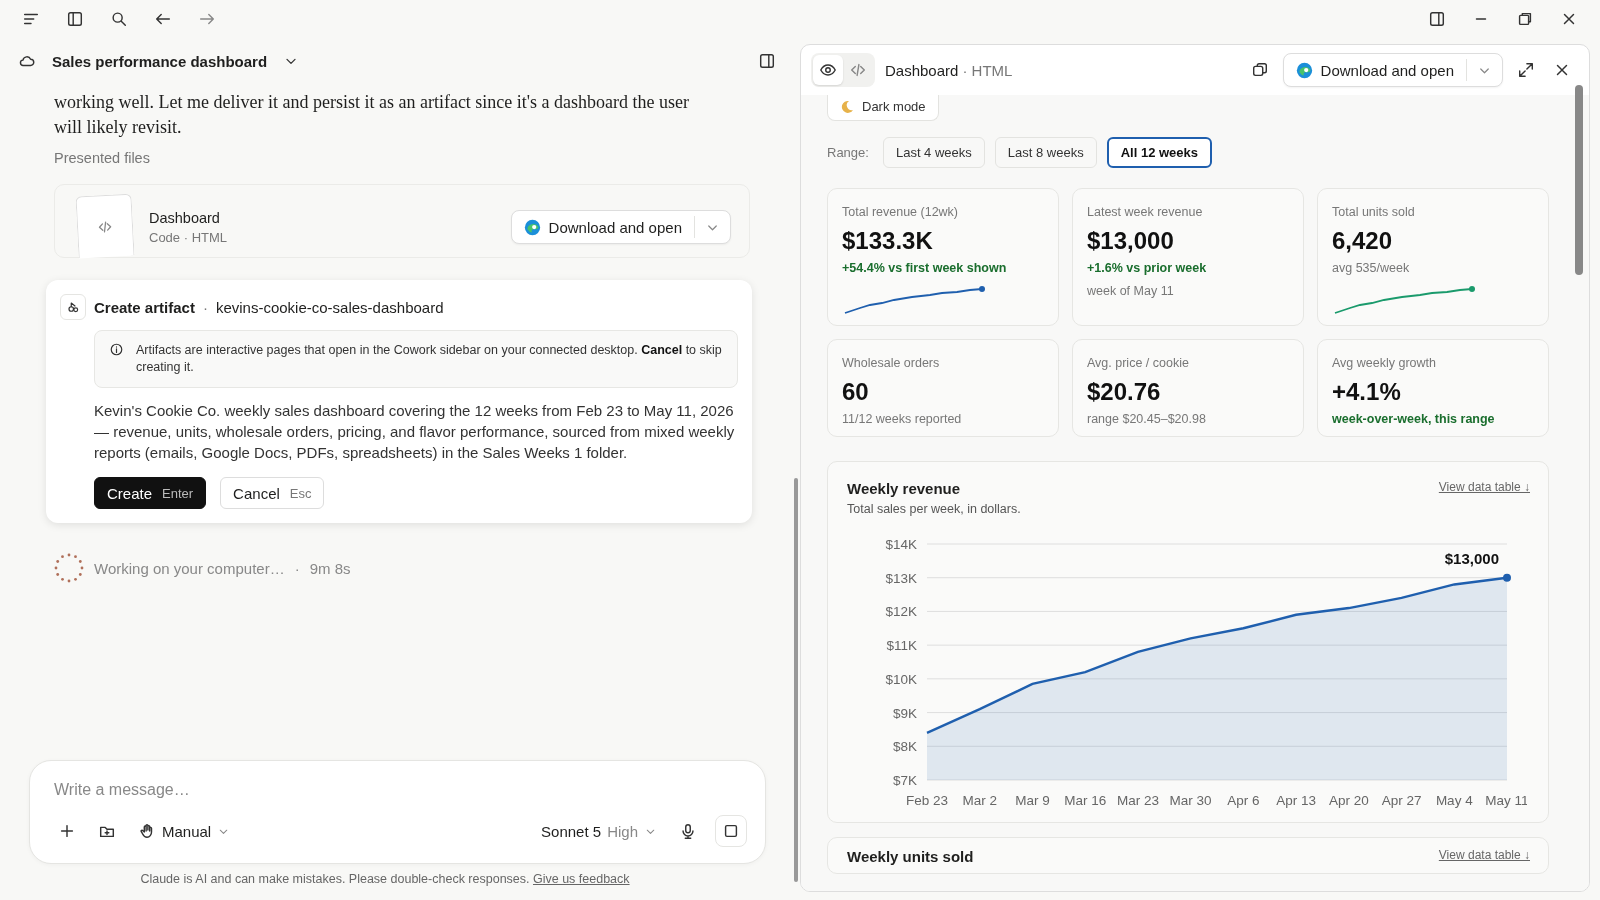 Image resolution: width=1600 pixels, height=900 pixels. I want to click on range-button: Last 8 weeks, so click(1045, 152).